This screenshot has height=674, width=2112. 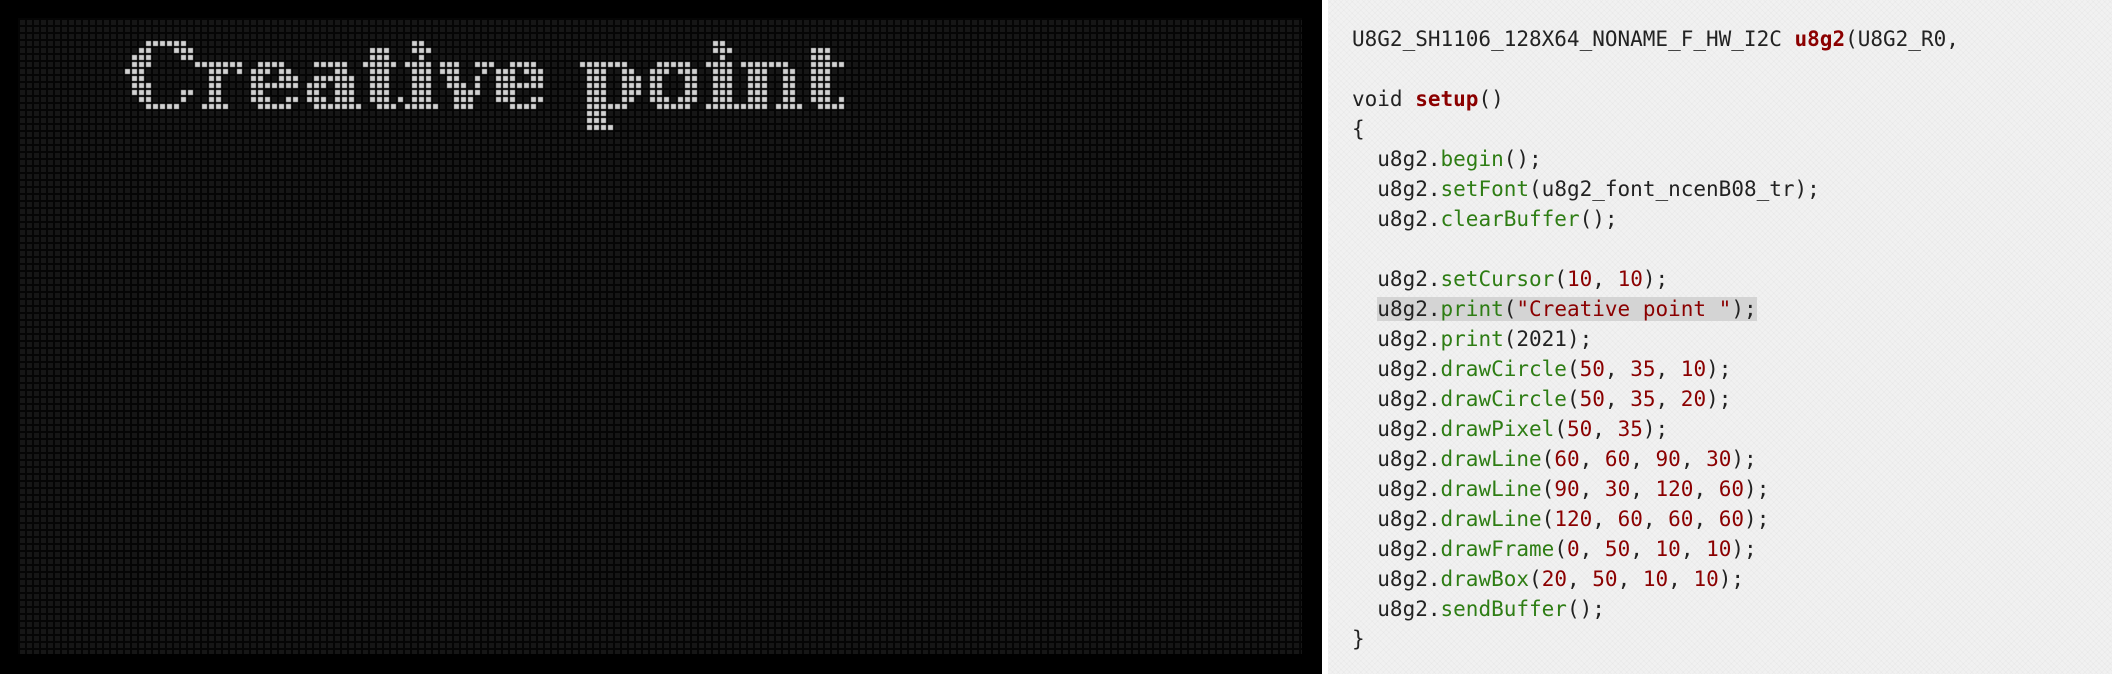 I want to click on code-token-method: setFont, so click(x=1485, y=189).